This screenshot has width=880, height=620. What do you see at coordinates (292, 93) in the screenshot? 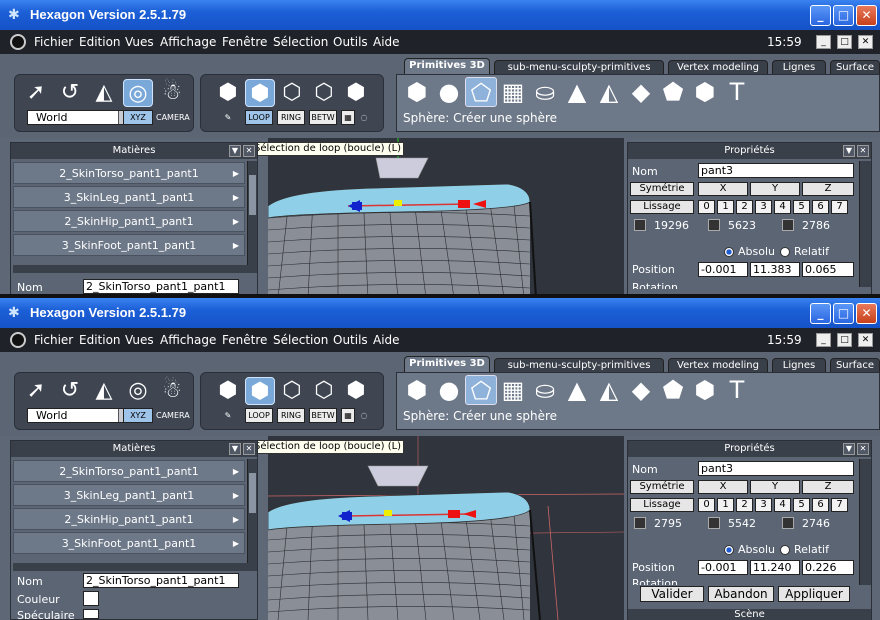
I see `edge-select-cube-icon: ⬡` at bounding box center [292, 93].